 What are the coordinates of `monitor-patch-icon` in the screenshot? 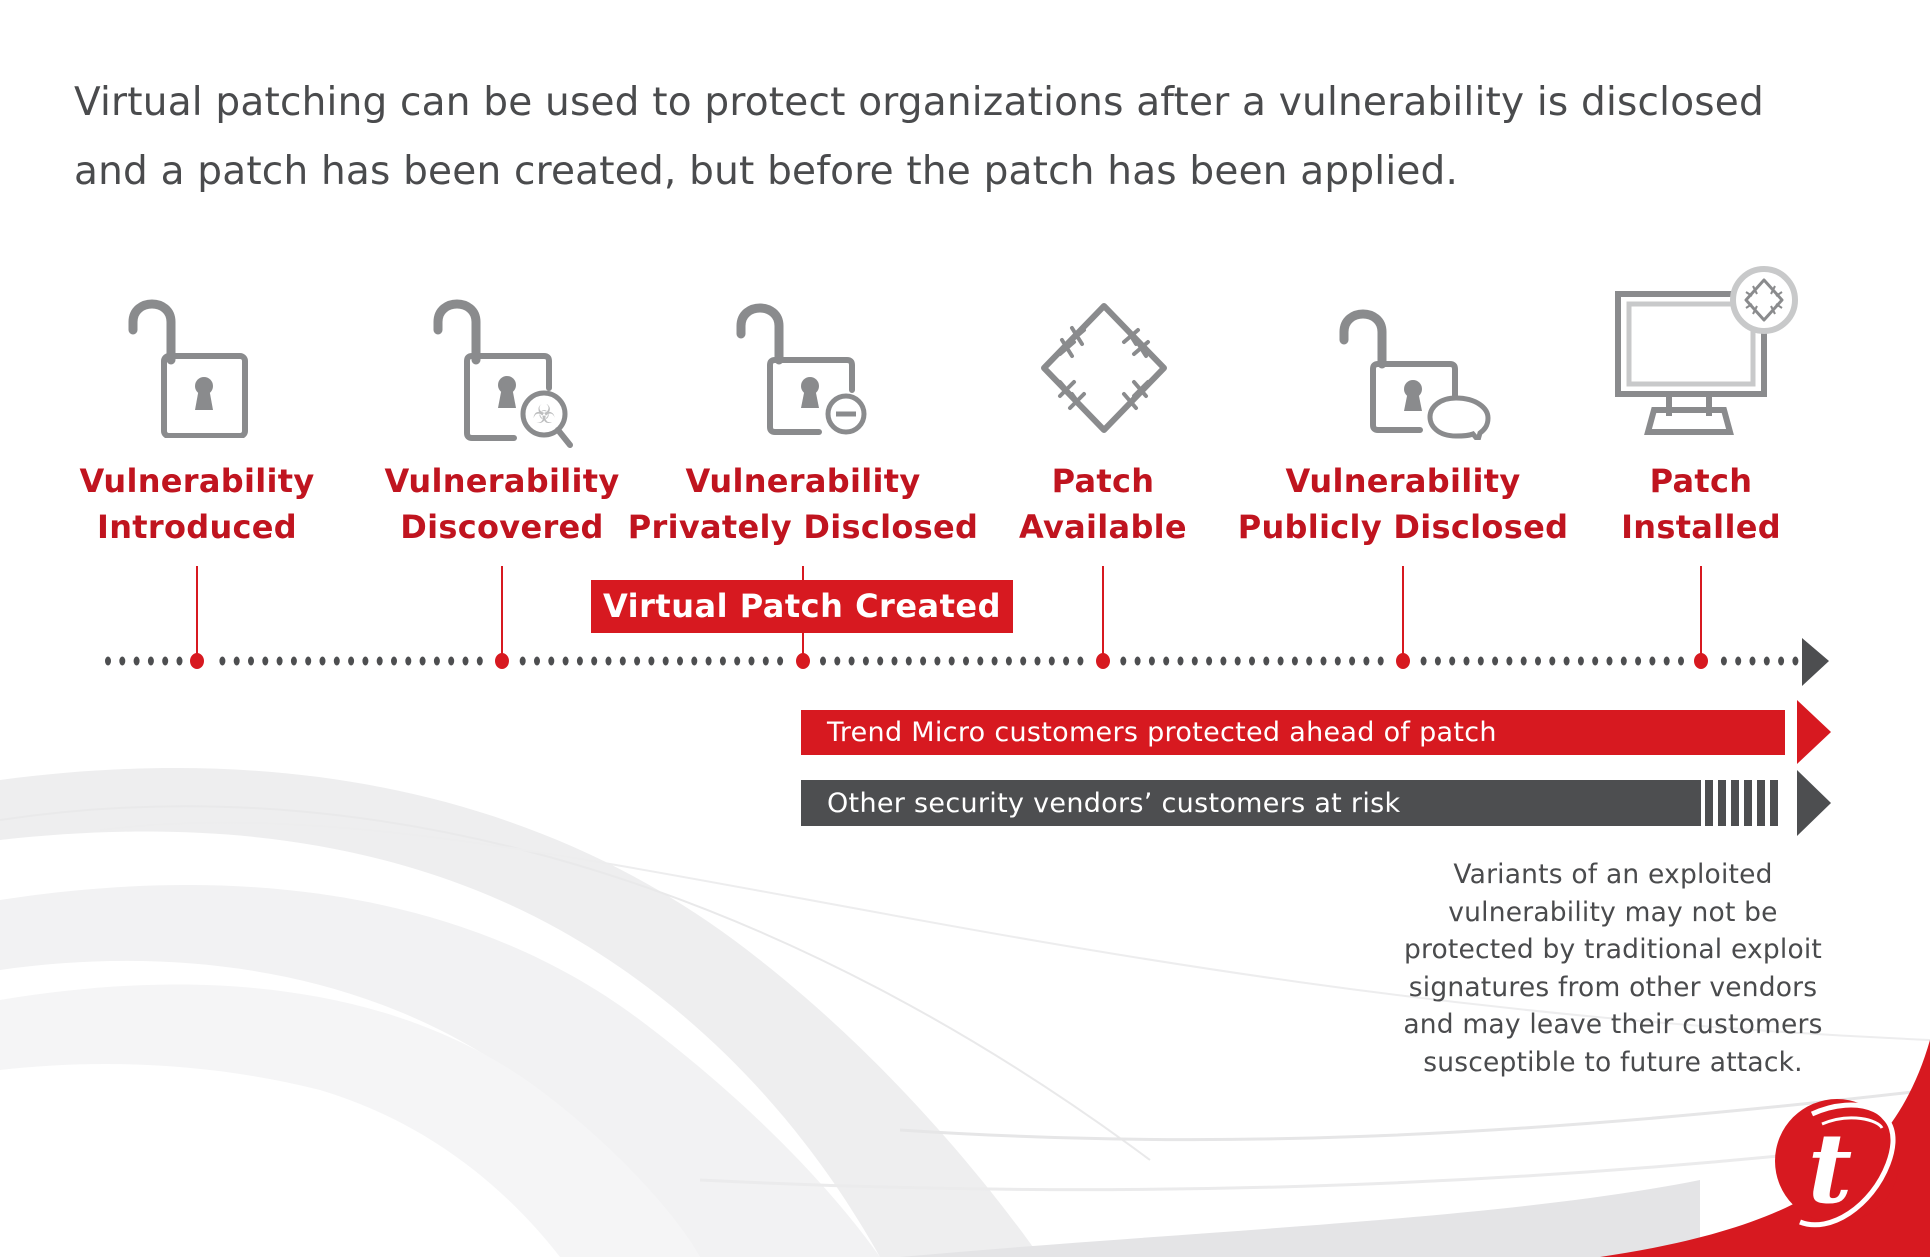 It's located at (1706, 350).